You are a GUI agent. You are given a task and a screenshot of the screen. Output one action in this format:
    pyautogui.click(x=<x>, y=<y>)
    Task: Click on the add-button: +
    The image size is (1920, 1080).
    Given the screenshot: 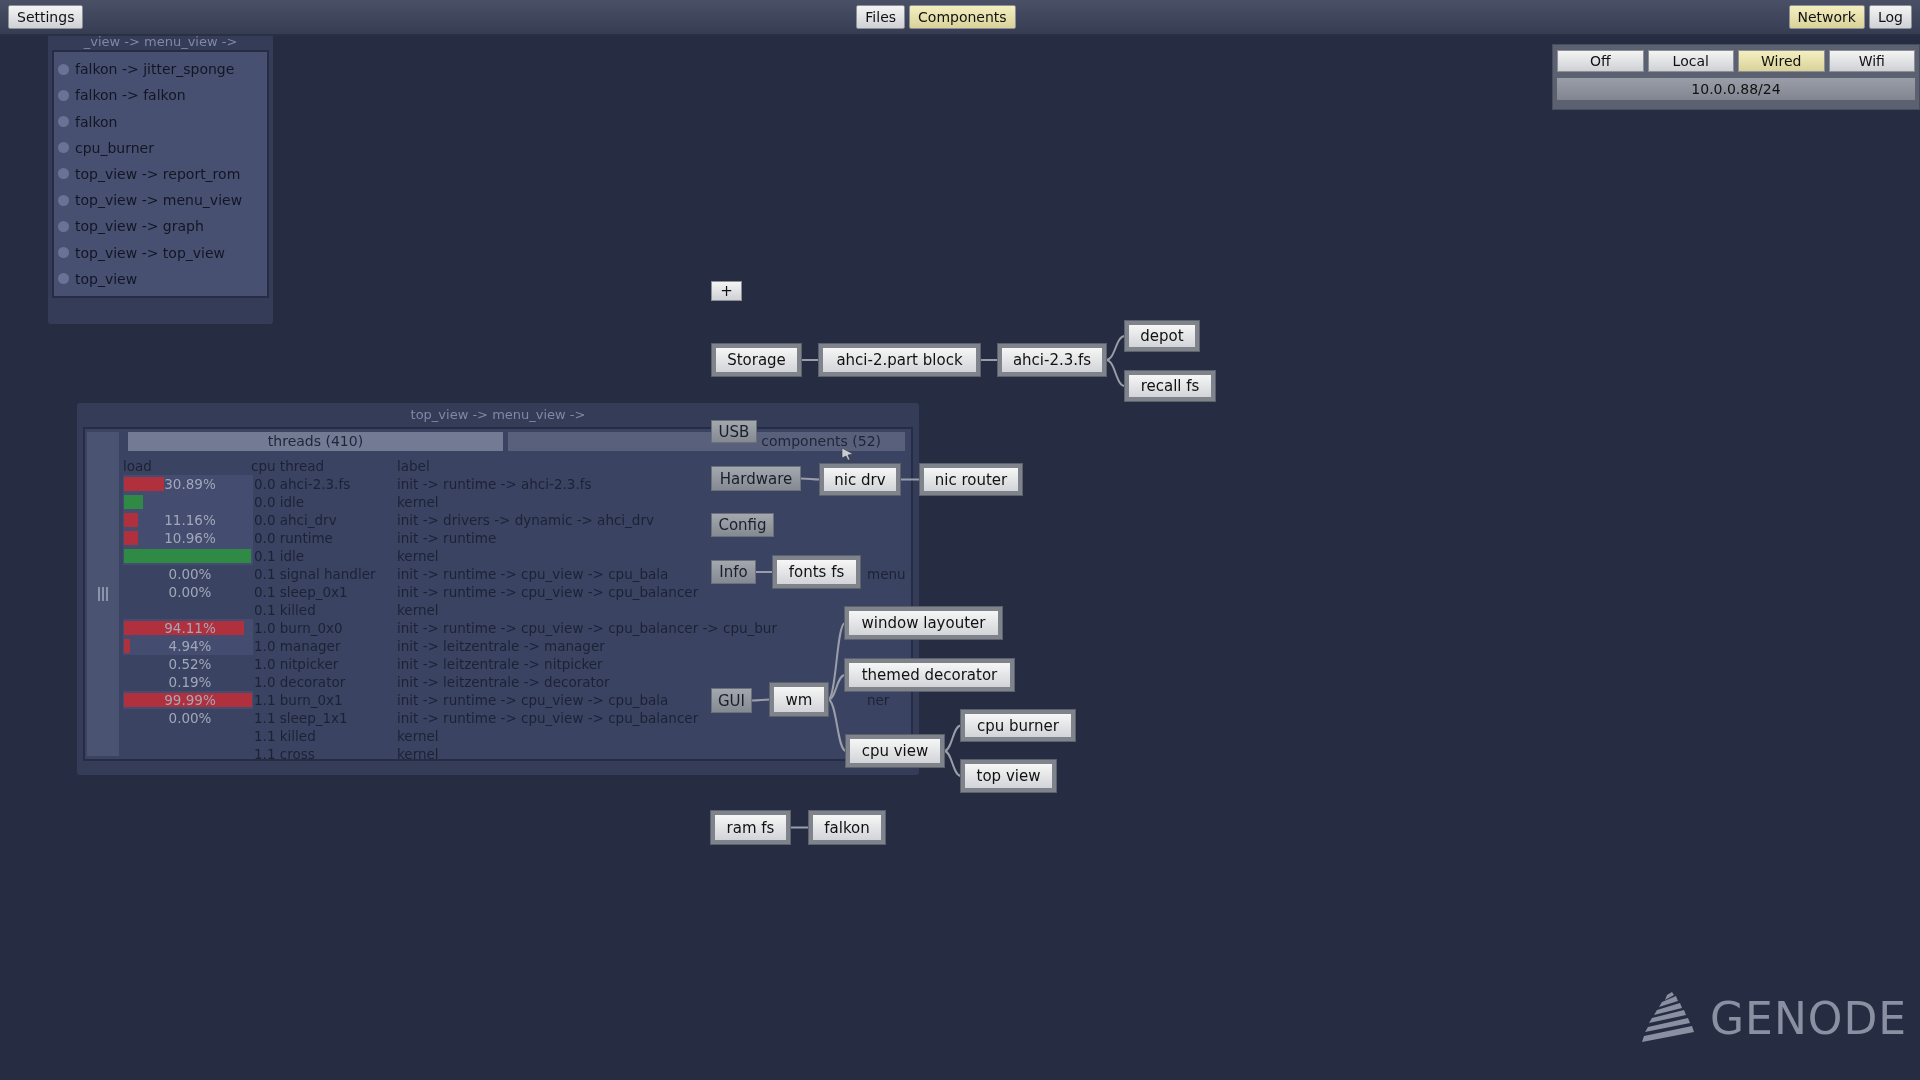 What is the action you would take?
    pyautogui.click(x=726, y=291)
    